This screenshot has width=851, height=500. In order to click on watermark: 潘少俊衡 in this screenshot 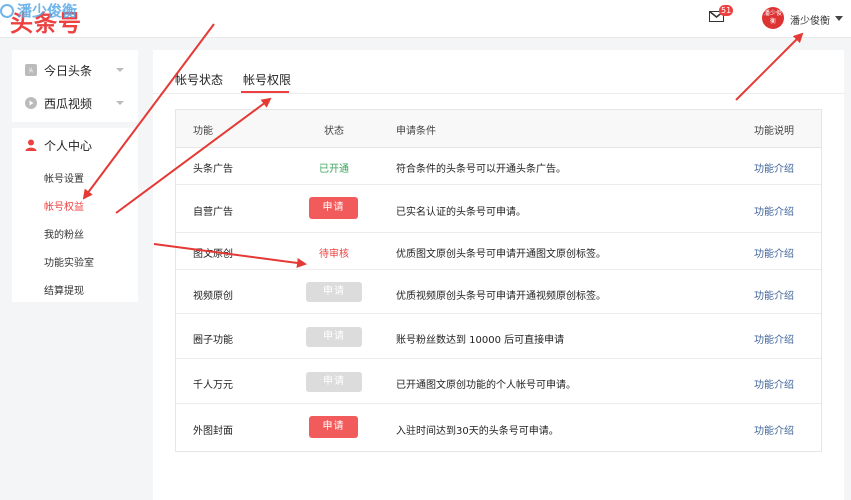, I will do `click(38, 10)`.